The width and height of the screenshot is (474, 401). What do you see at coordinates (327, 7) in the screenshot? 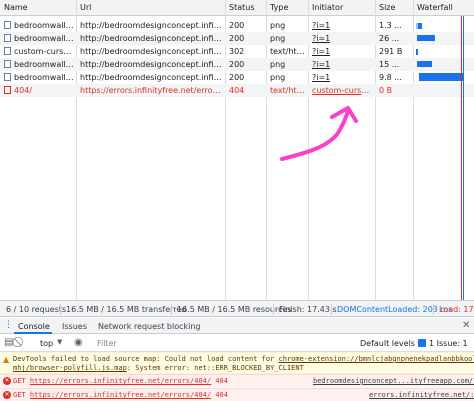
I see `column-header-initiator: Initiator` at bounding box center [327, 7].